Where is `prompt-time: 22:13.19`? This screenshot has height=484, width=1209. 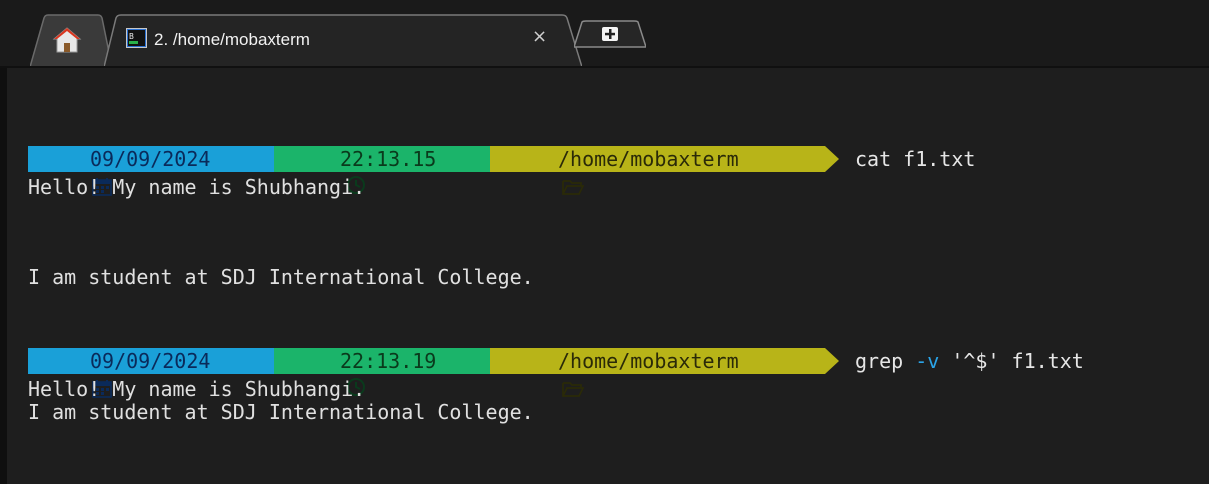 prompt-time: 22:13.19 is located at coordinates (388, 361).